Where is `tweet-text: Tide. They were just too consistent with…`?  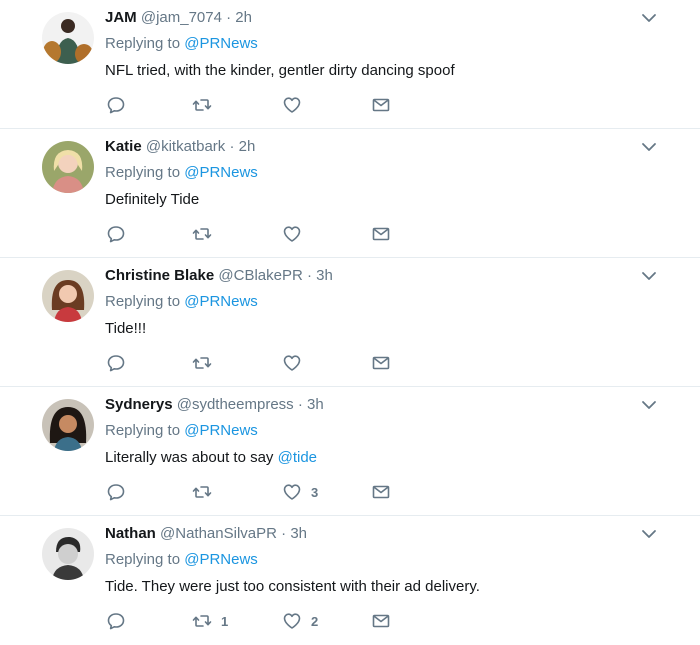 tweet-text: Tide. They were just too consistent with… is located at coordinates (292, 586).